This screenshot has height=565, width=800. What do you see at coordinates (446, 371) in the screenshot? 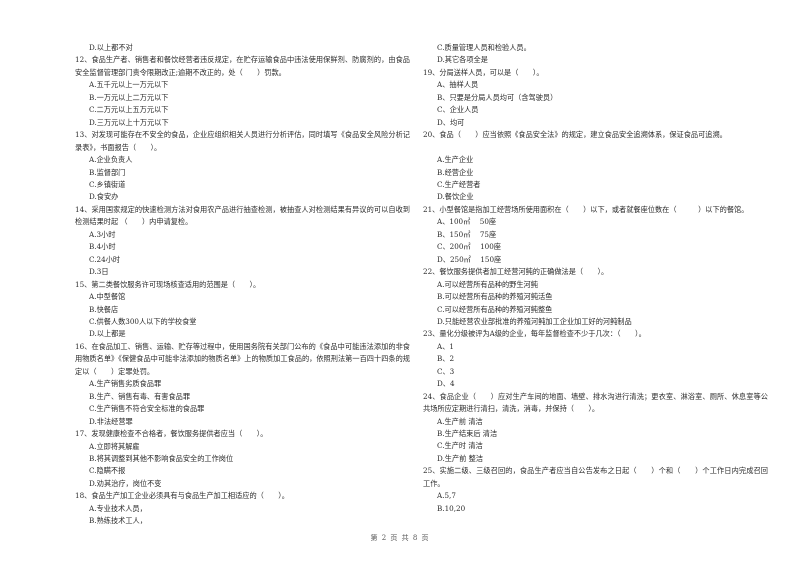
I see `answer-option: C、3` at bounding box center [446, 371].